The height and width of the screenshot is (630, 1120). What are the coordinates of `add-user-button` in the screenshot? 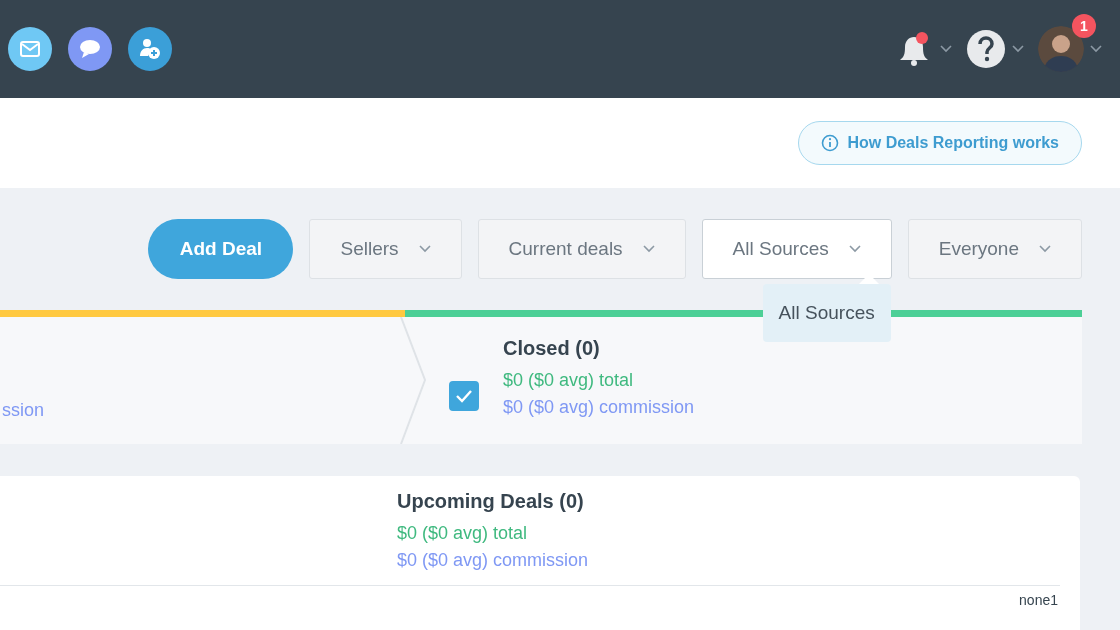 It's located at (150, 49).